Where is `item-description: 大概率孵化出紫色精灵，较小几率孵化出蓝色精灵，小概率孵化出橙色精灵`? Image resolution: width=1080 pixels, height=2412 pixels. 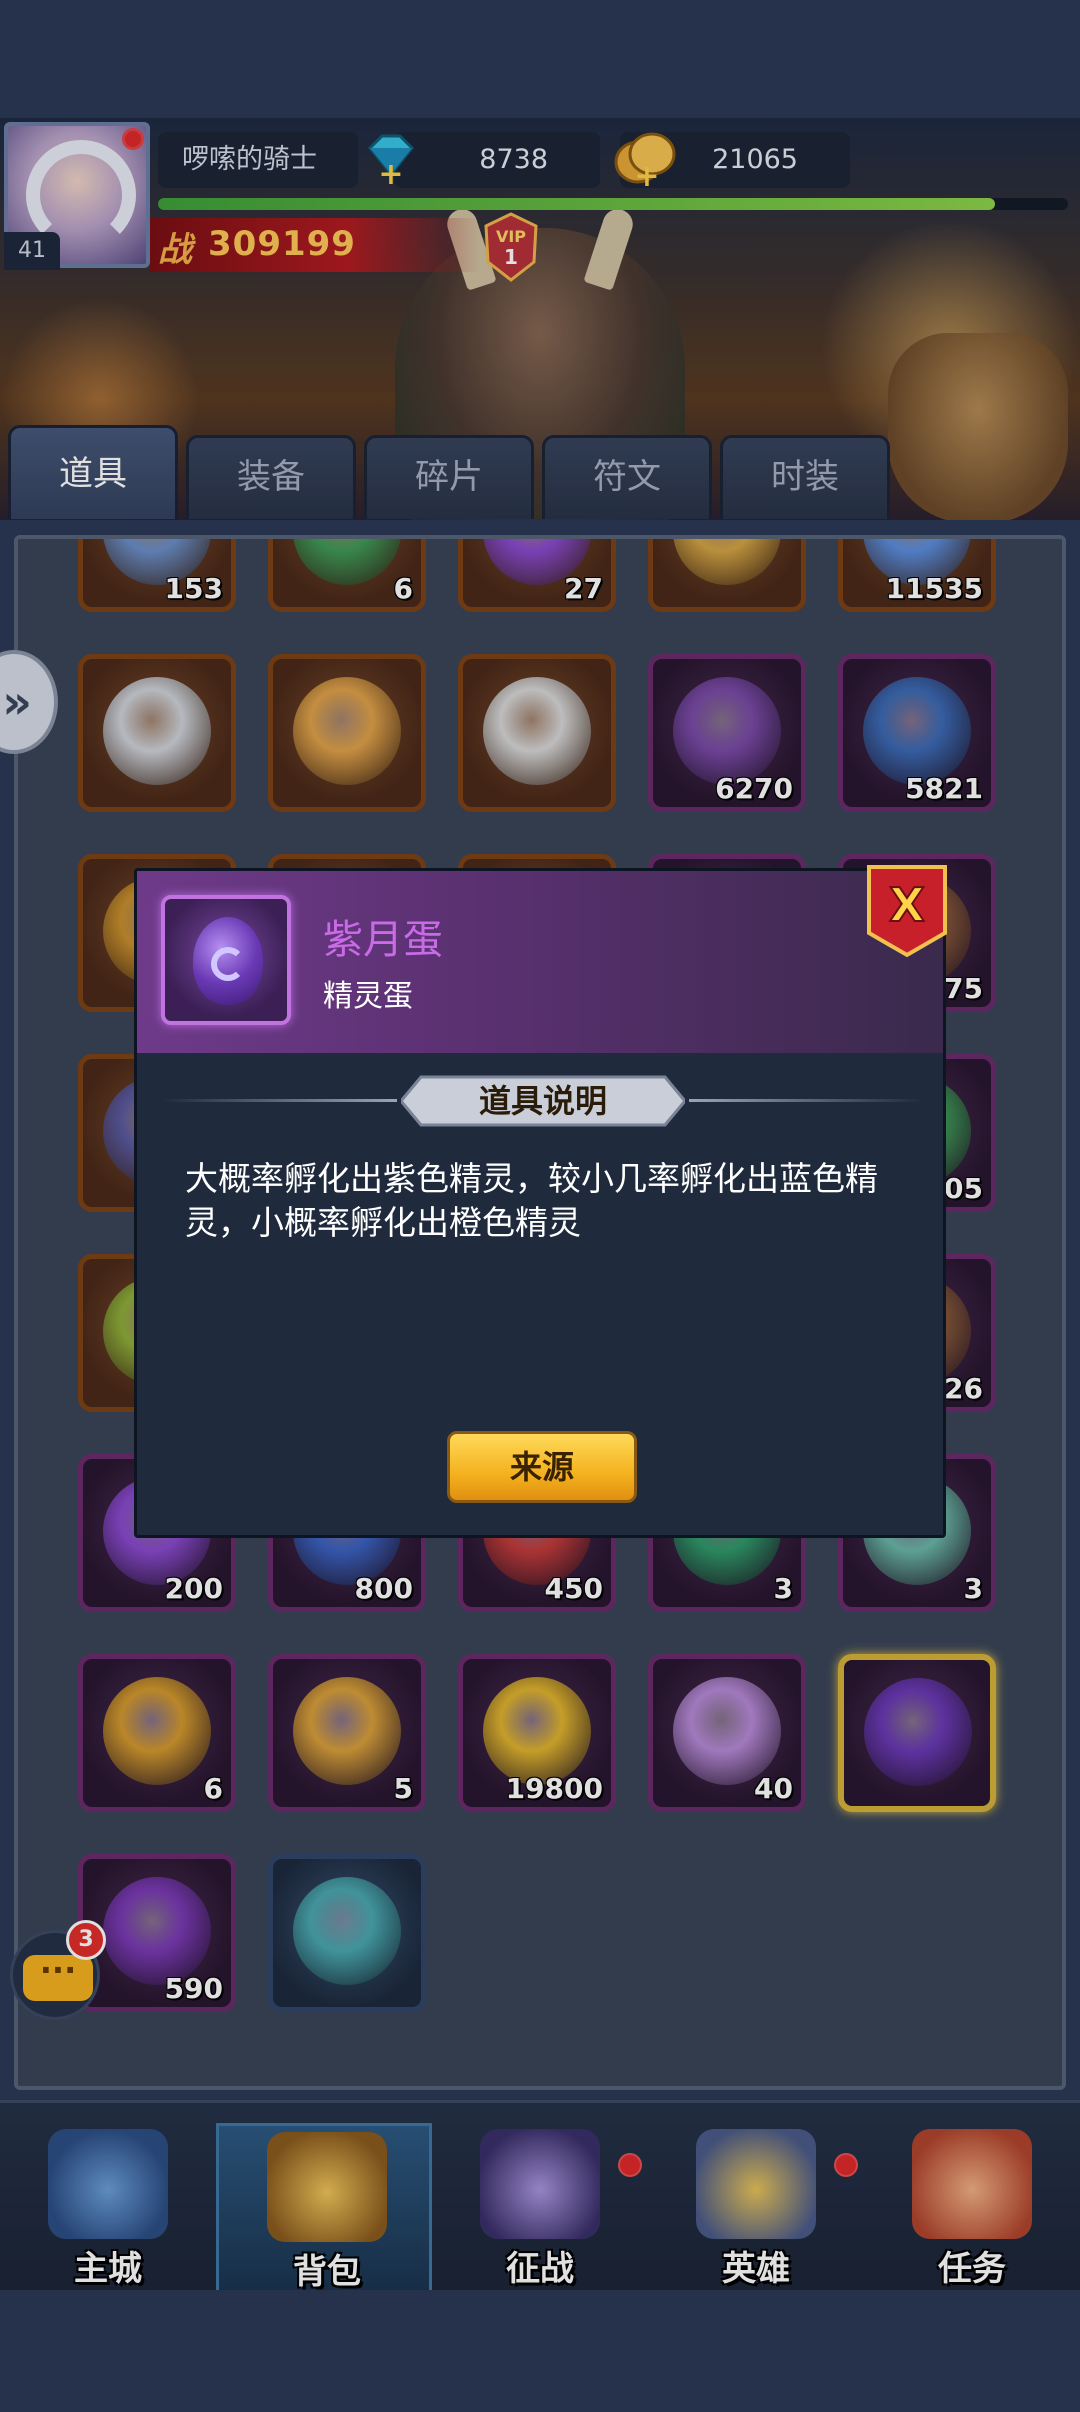
item-description: 大概率孵化出紫色精灵，较小几率孵化出蓝色精灵，小概率孵化出橙色精灵 is located at coordinates (531, 1200).